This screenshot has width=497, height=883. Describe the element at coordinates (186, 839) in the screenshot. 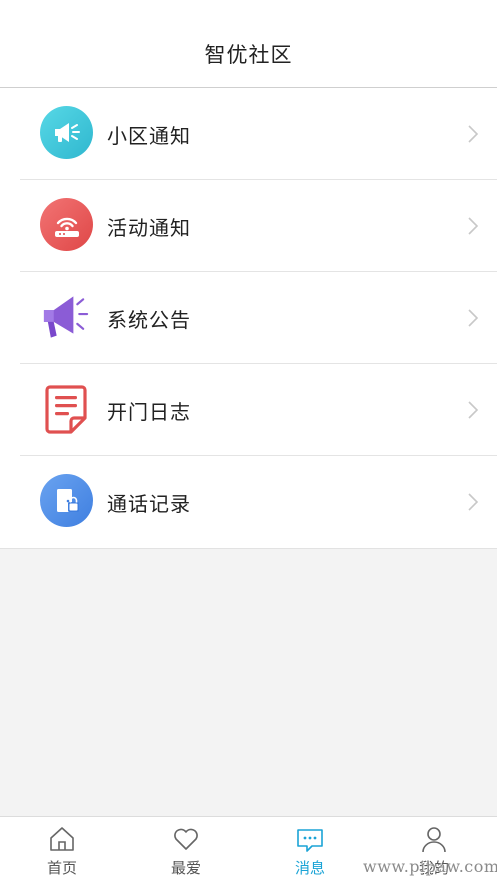

I see `heart-icon` at that location.